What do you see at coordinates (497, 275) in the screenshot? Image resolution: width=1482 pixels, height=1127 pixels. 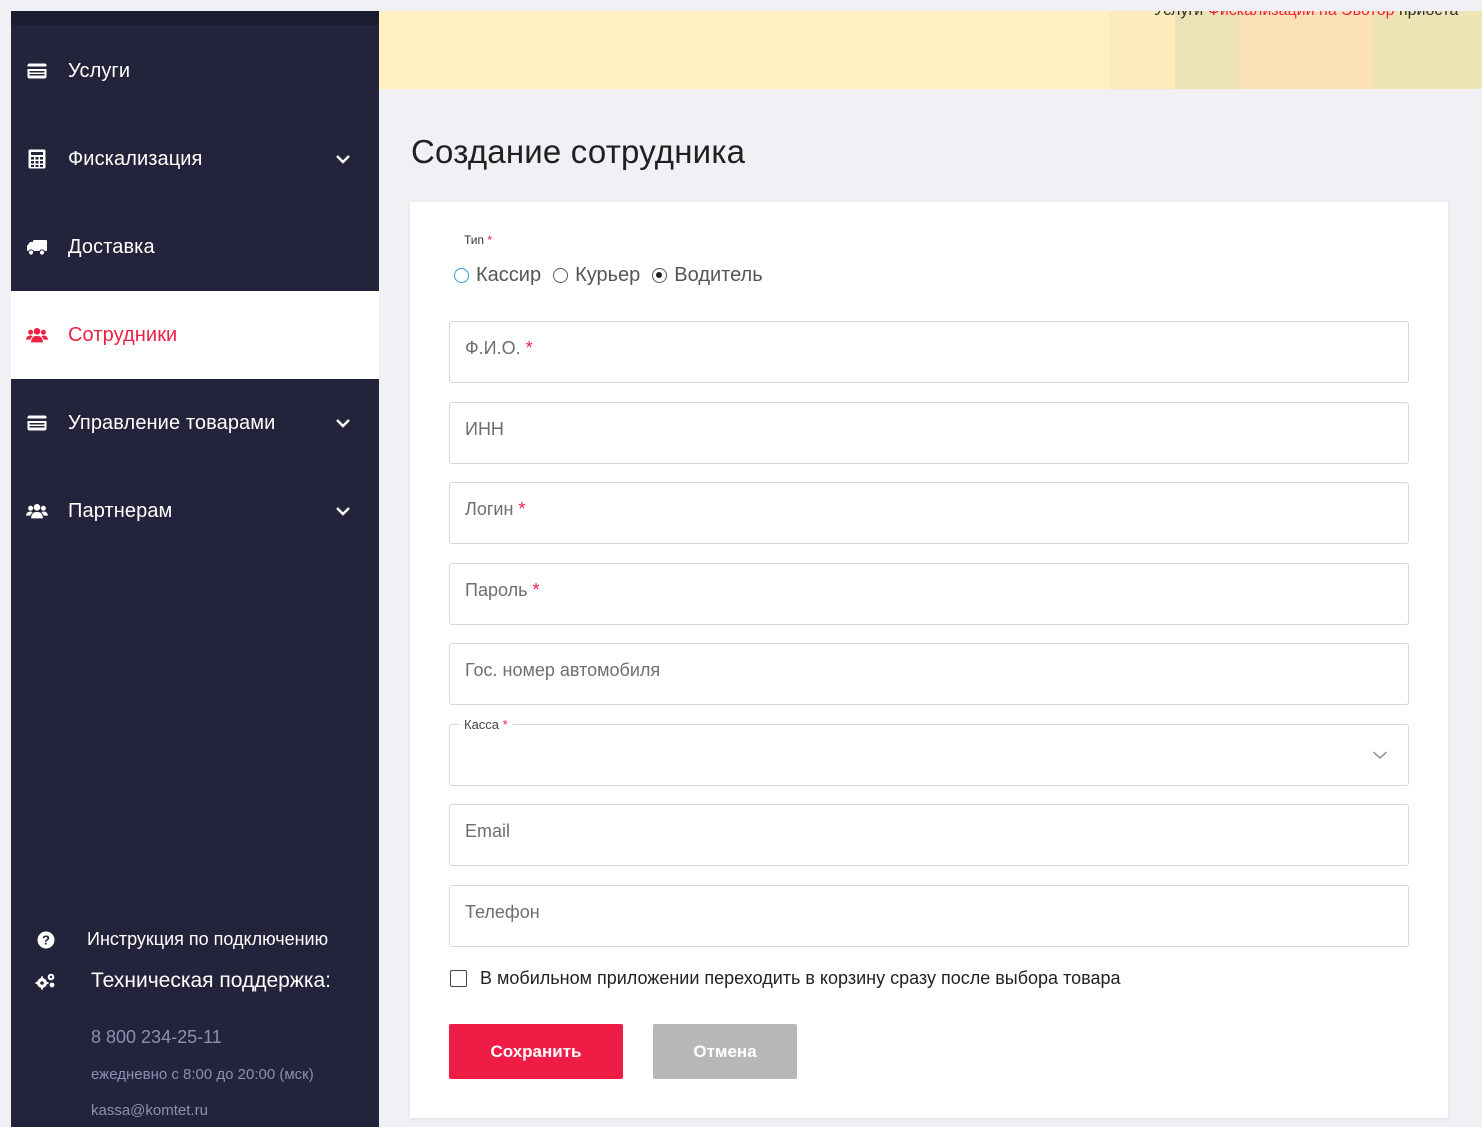 I see `radio-cashier: Кассир` at bounding box center [497, 275].